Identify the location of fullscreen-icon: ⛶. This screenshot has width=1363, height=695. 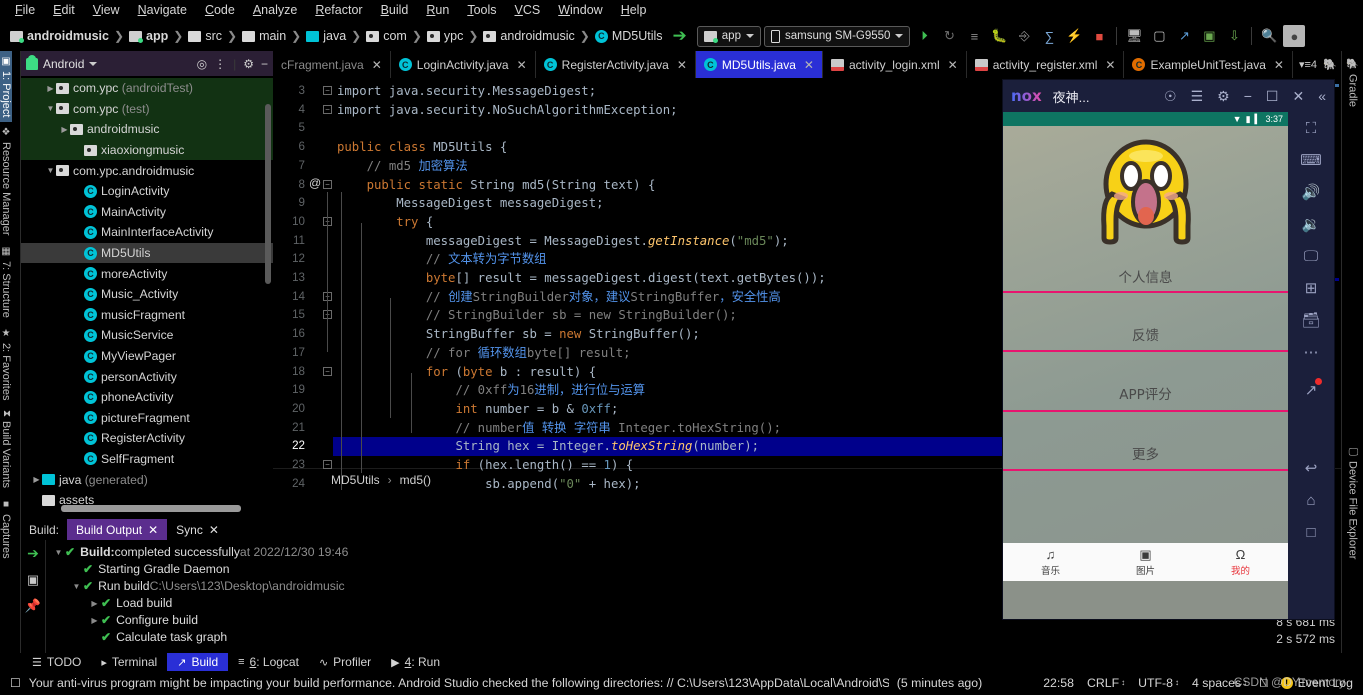
(1311, 128).